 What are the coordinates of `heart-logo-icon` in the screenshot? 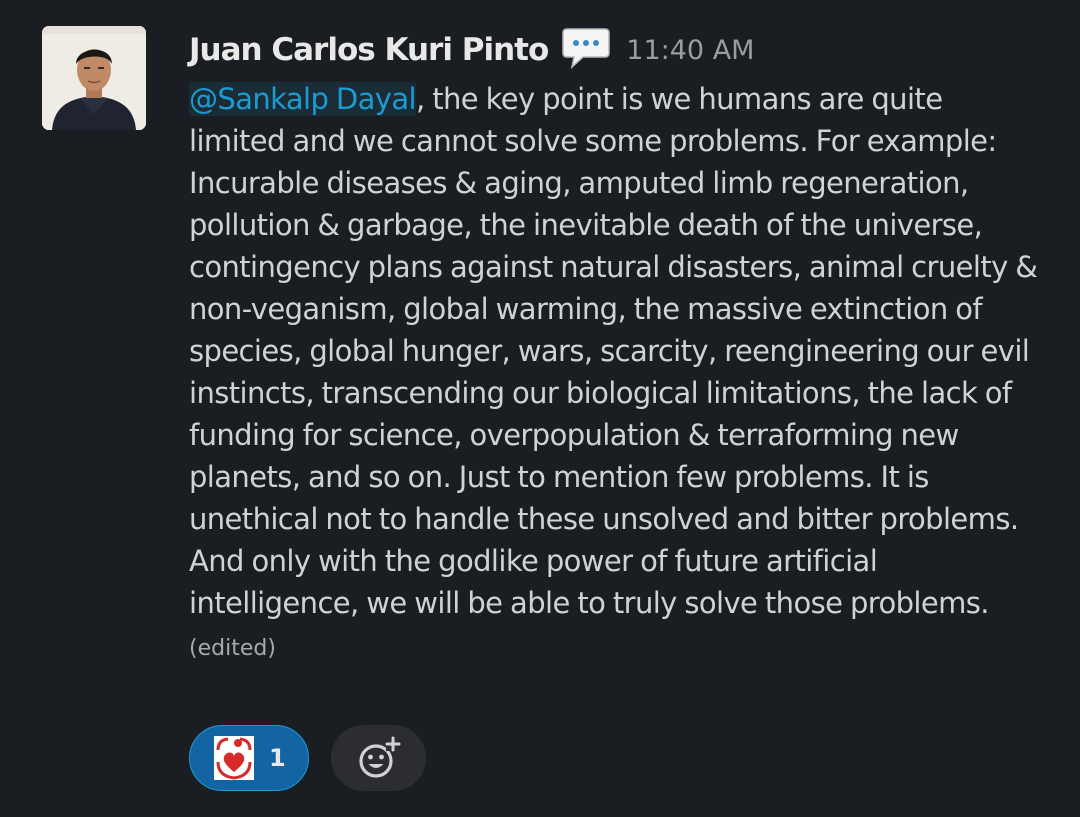 It's located at (234, 758).